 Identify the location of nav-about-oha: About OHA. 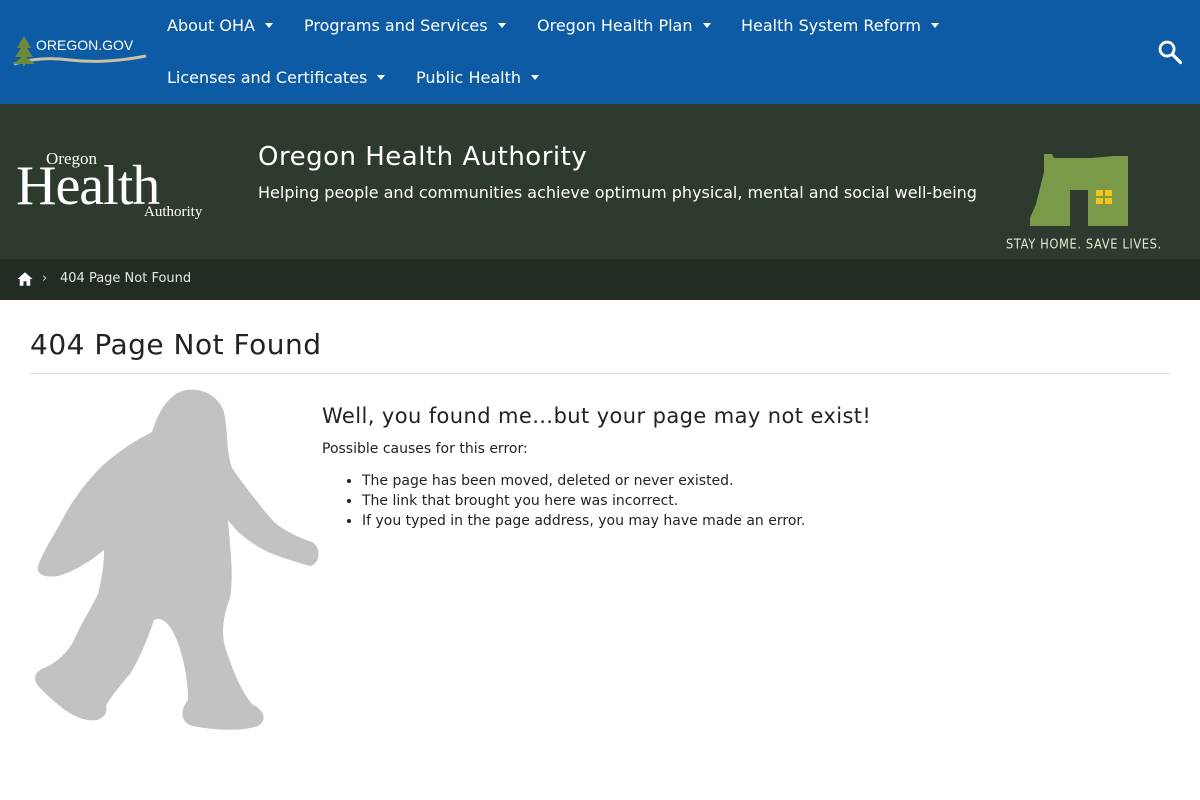
(220, 26).